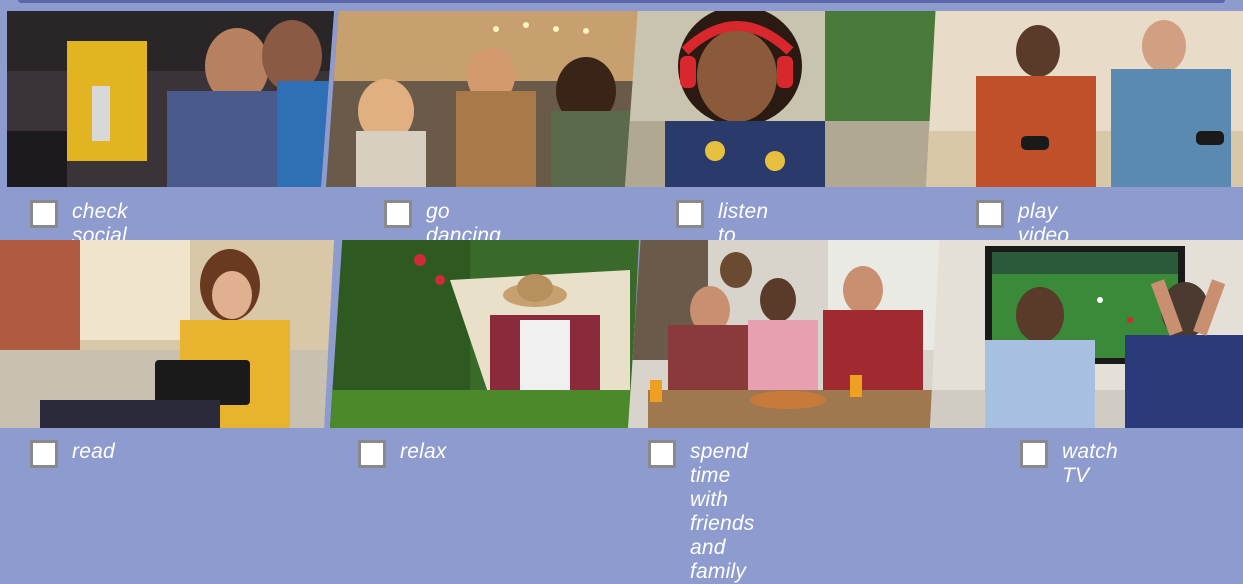 This screenshot has height=584, width=1243. What do you see at coordinates (690, 214) in the screenshot?
I see `checkbox-listen-to-music` at bounding box center [690, 214].